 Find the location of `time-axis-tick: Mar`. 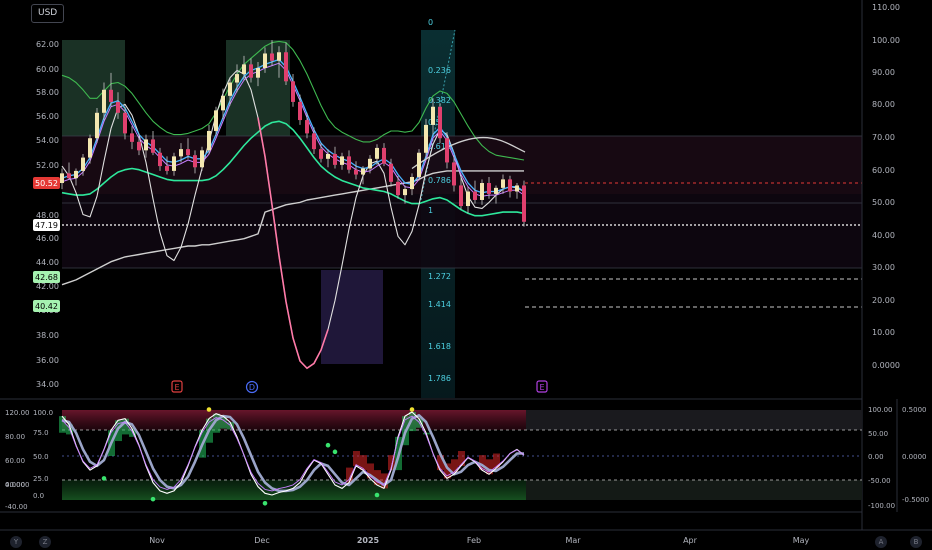

time-axis-tick: Mar is located at coordinates (573, 540).